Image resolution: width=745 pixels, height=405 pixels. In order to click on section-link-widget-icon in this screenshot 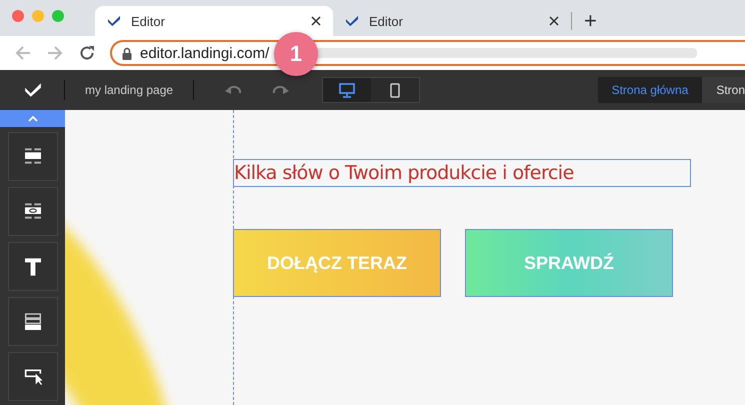, I will do `click(33, 212)`.